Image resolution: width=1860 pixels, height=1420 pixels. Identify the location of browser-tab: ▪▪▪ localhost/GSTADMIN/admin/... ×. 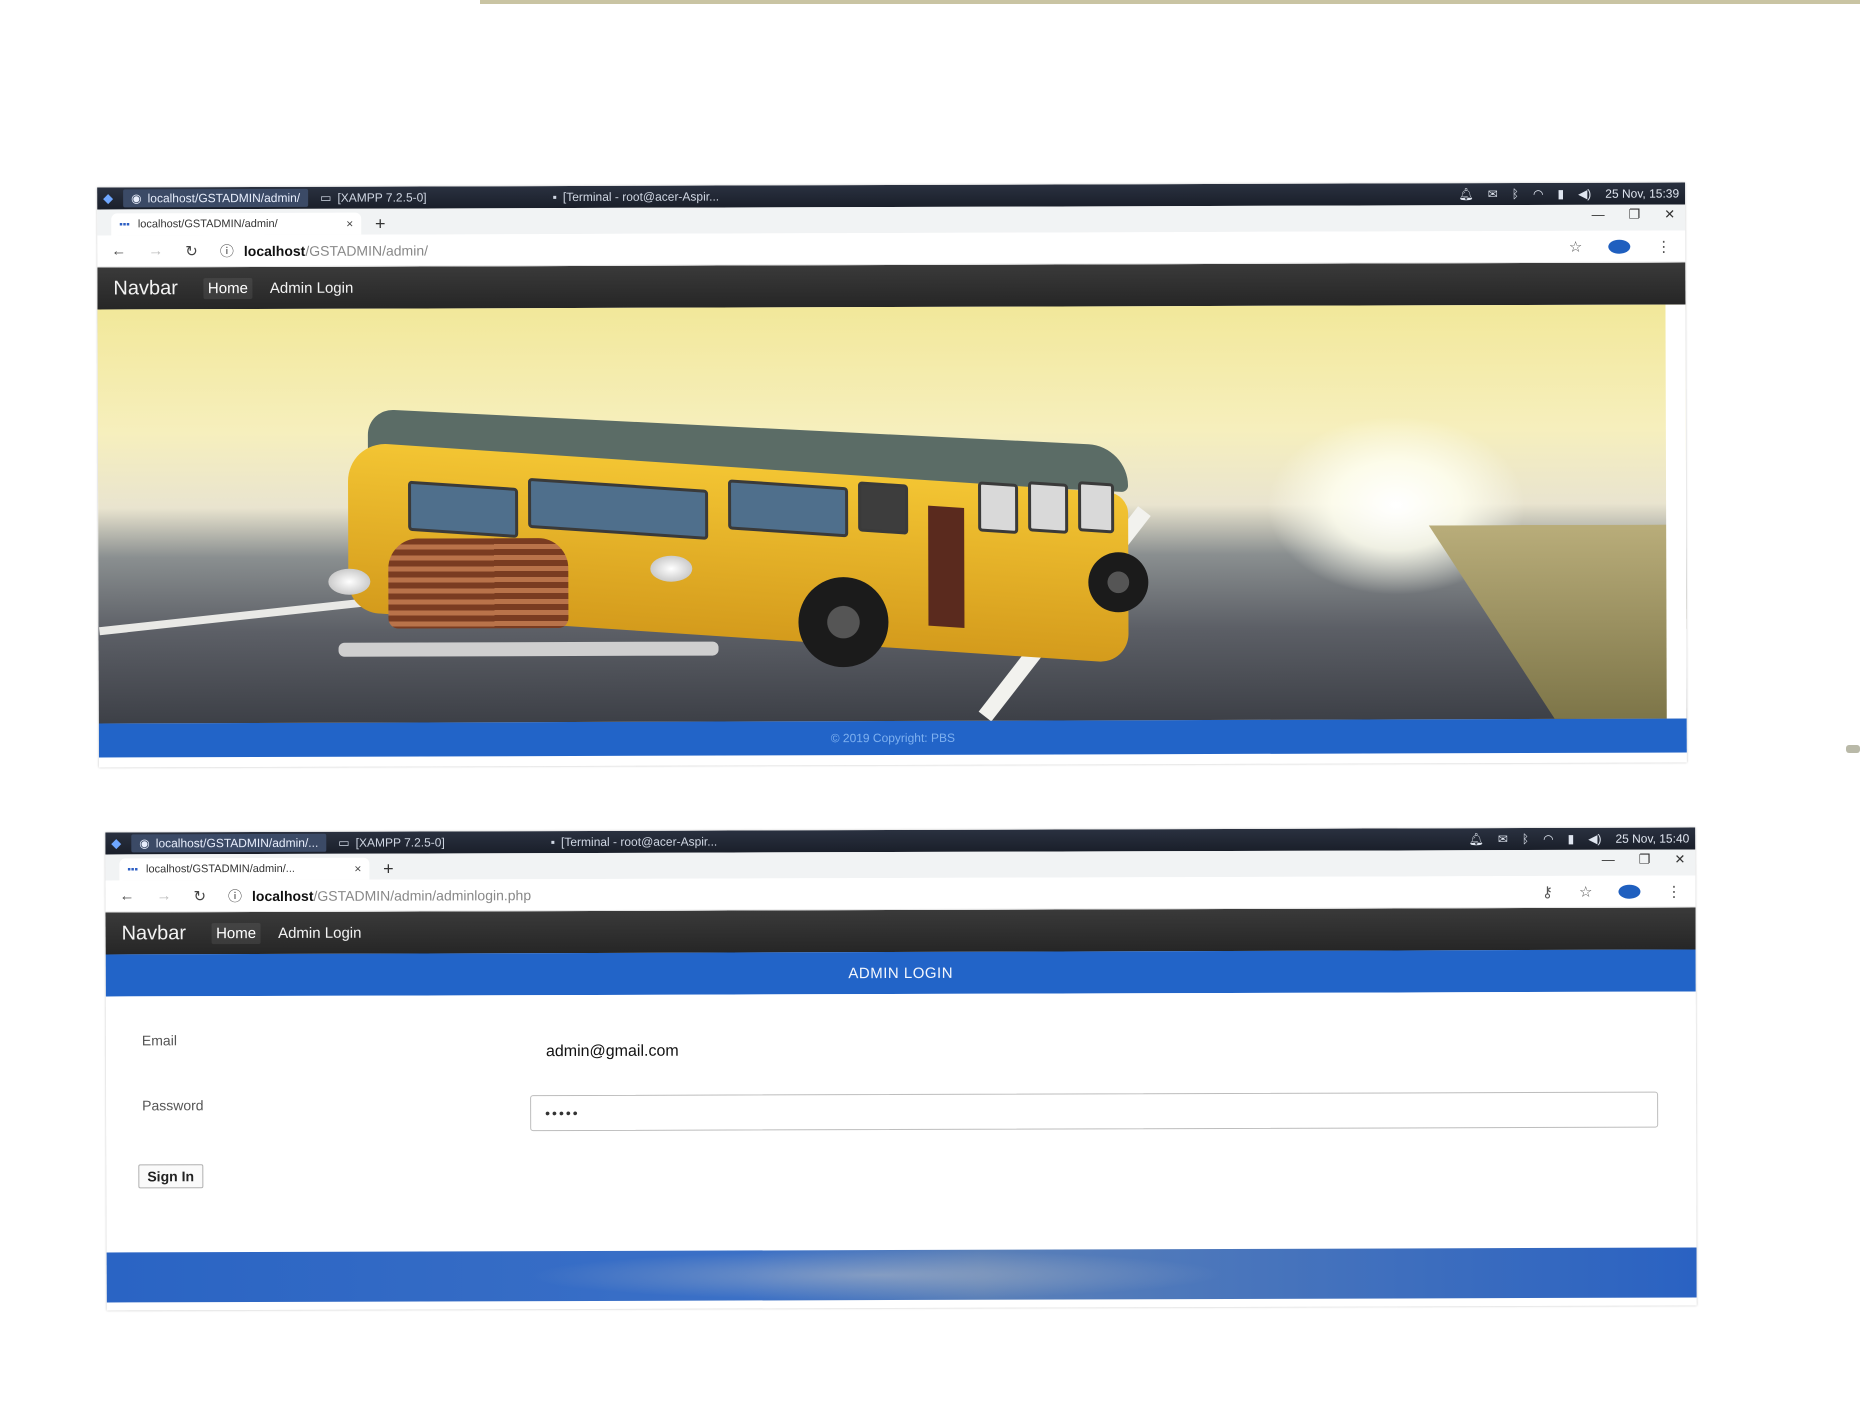
(244, 869).